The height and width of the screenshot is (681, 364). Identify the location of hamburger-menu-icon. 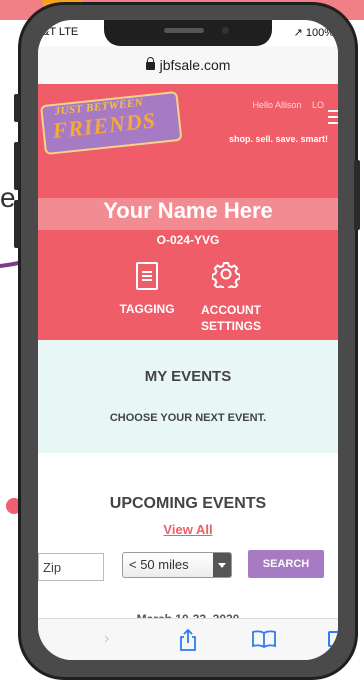
(333, 117).